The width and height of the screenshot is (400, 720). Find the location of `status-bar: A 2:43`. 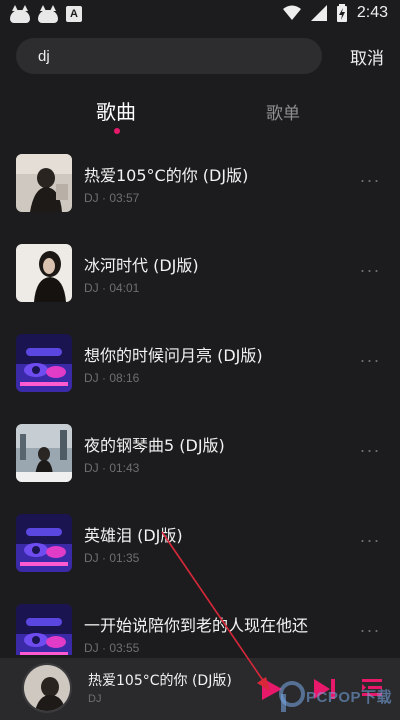

status-bar: A 2:43 is located at coordinates (200, 15).